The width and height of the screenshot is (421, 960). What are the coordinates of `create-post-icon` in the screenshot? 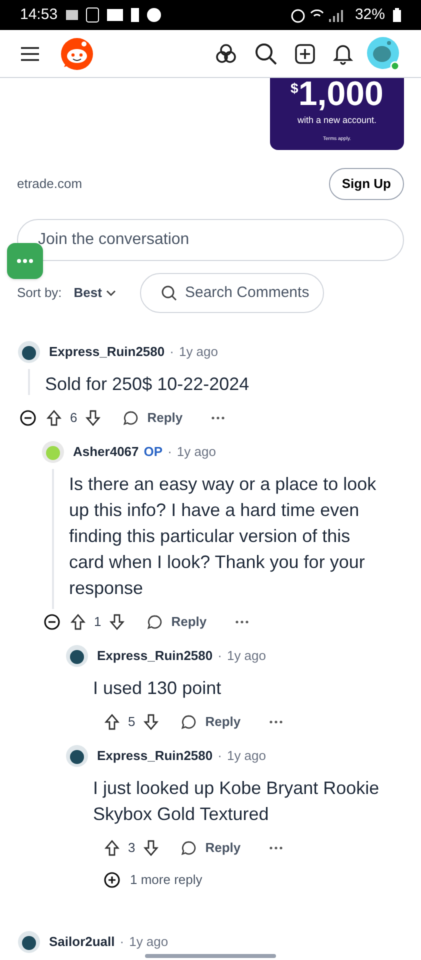 It's located at (305, 54).